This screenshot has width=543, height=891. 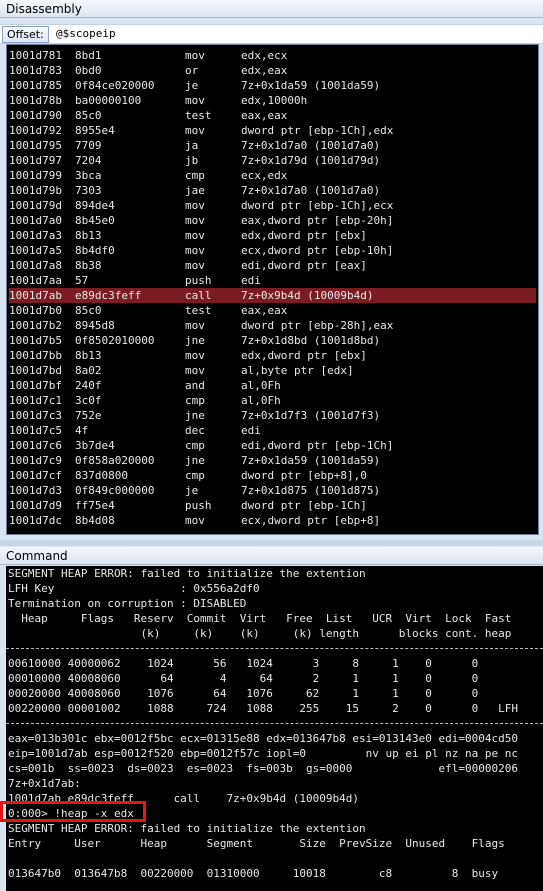 What do you see at coordinates (272, 205) in the screenshot?
I see `disassembly-row: 1001d79d 894de4 mov dword ptr [ebp-1Ch],ecx` at bounding box center [272, 205].